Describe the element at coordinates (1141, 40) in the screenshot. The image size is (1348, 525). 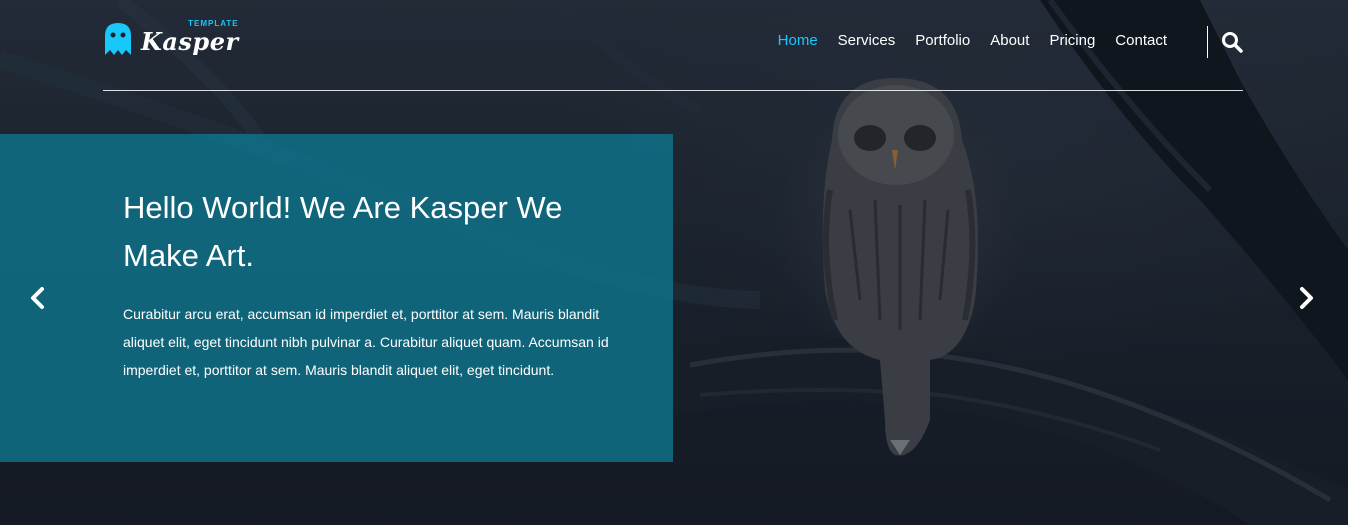
I see `nav-link-contact: Contact` at that location.